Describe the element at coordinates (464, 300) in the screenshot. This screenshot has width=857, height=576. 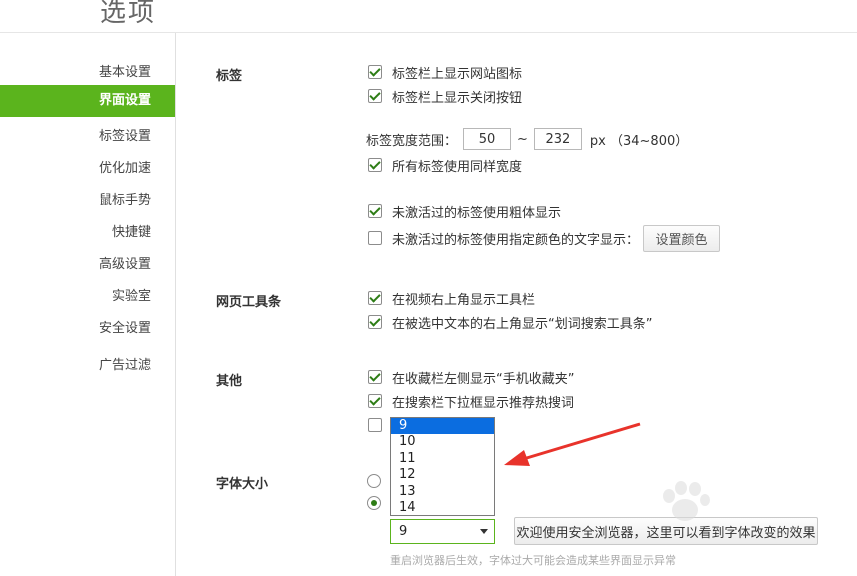
I see `option-label: 在视频右上角显示工具栏` at that location.